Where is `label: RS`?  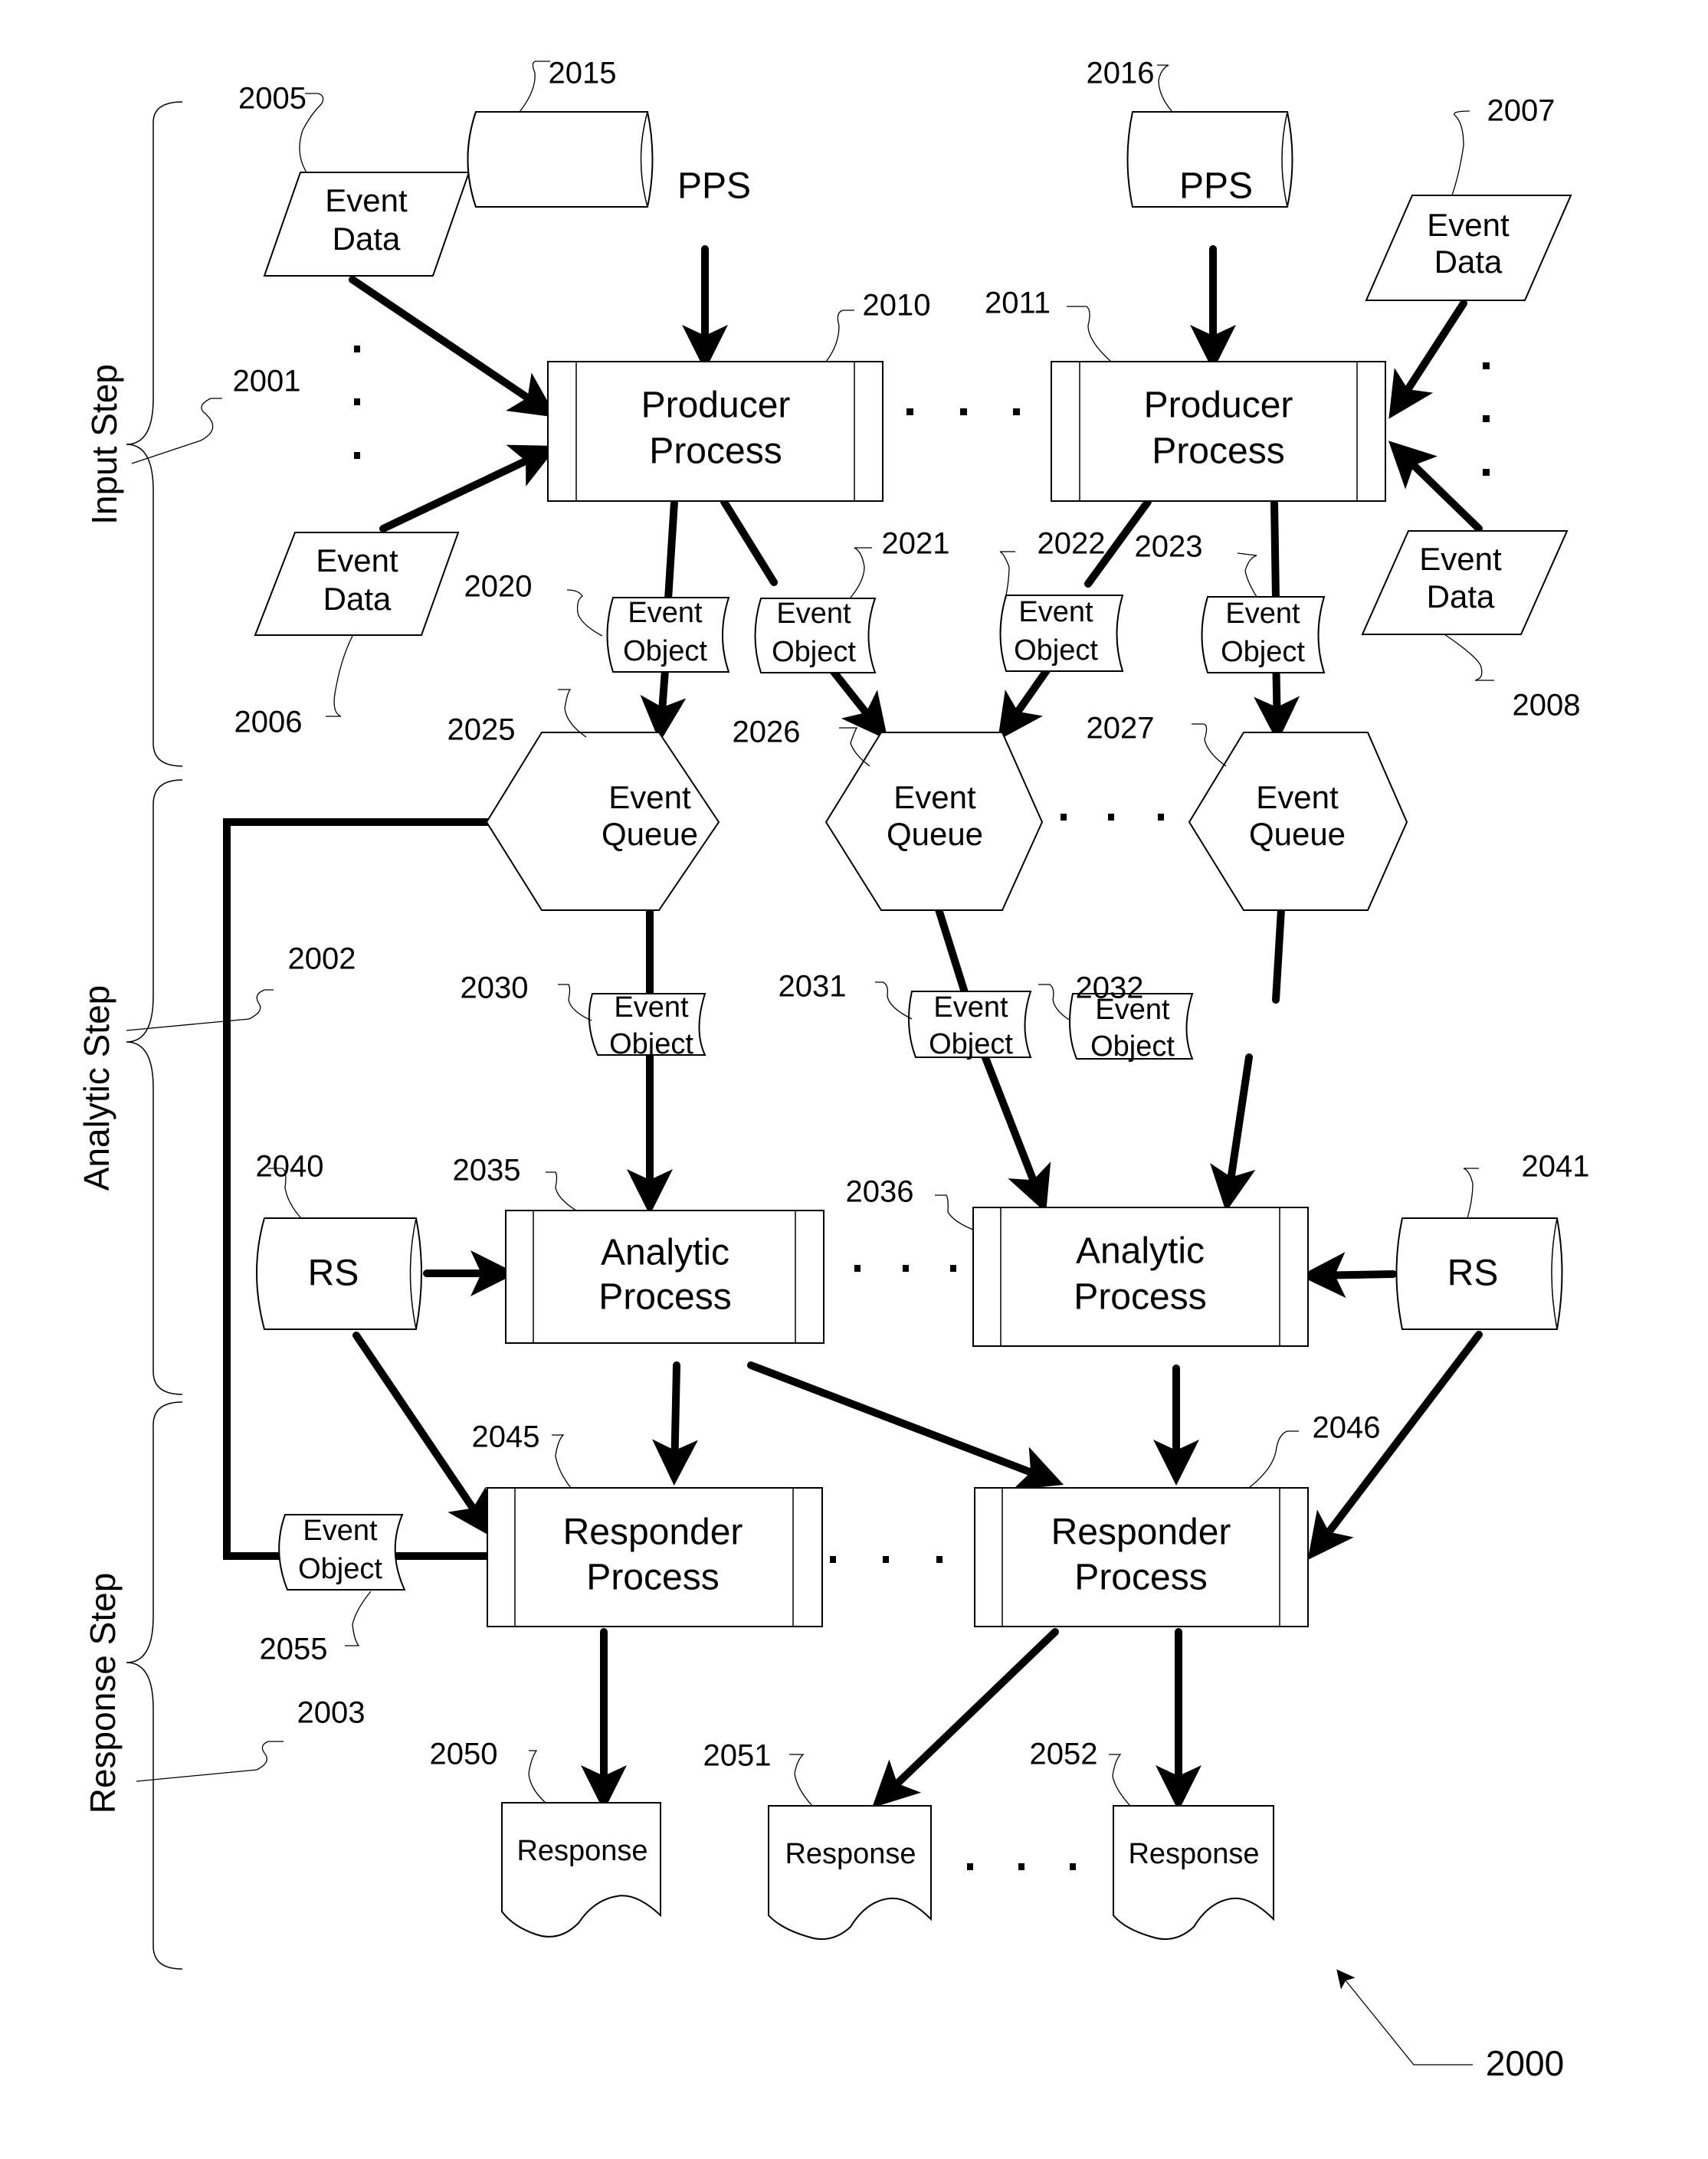
label: RS is located at coordinates (1473, 1273).